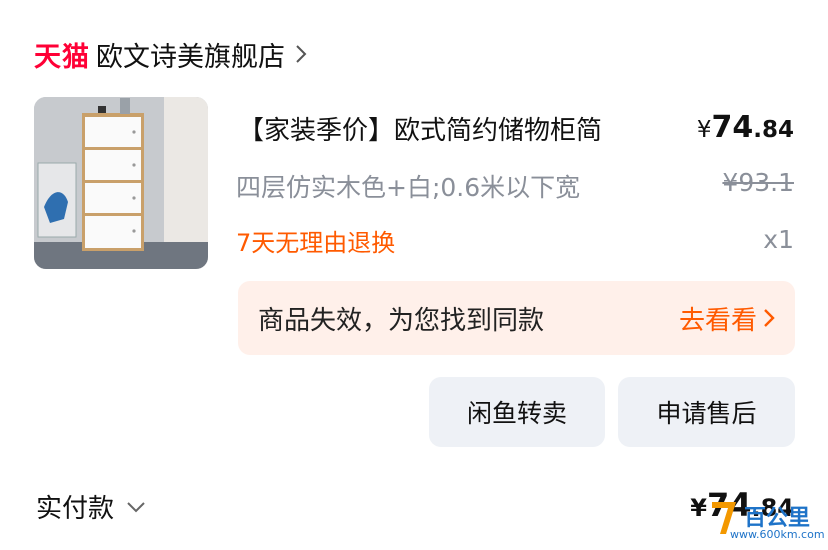 Image resolution: width=828 pixels, height=550 pixels. What do you see at coordinates (420, 128) in the screenshot?
I see `product-title: 【家装季价】欧式简约储物柜简` at bounding box center [420, 128].